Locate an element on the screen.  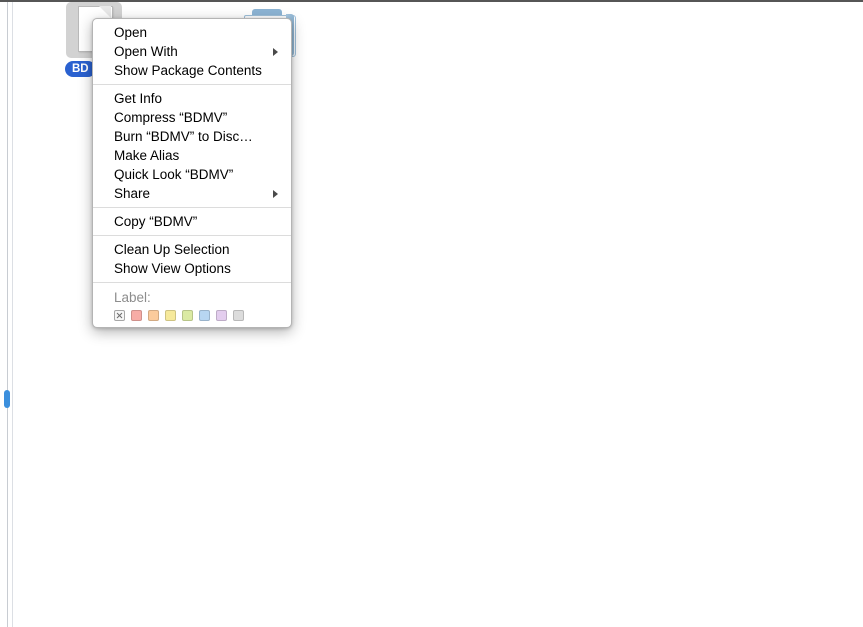
label-section: Label: is located at coordinates (192, 304).